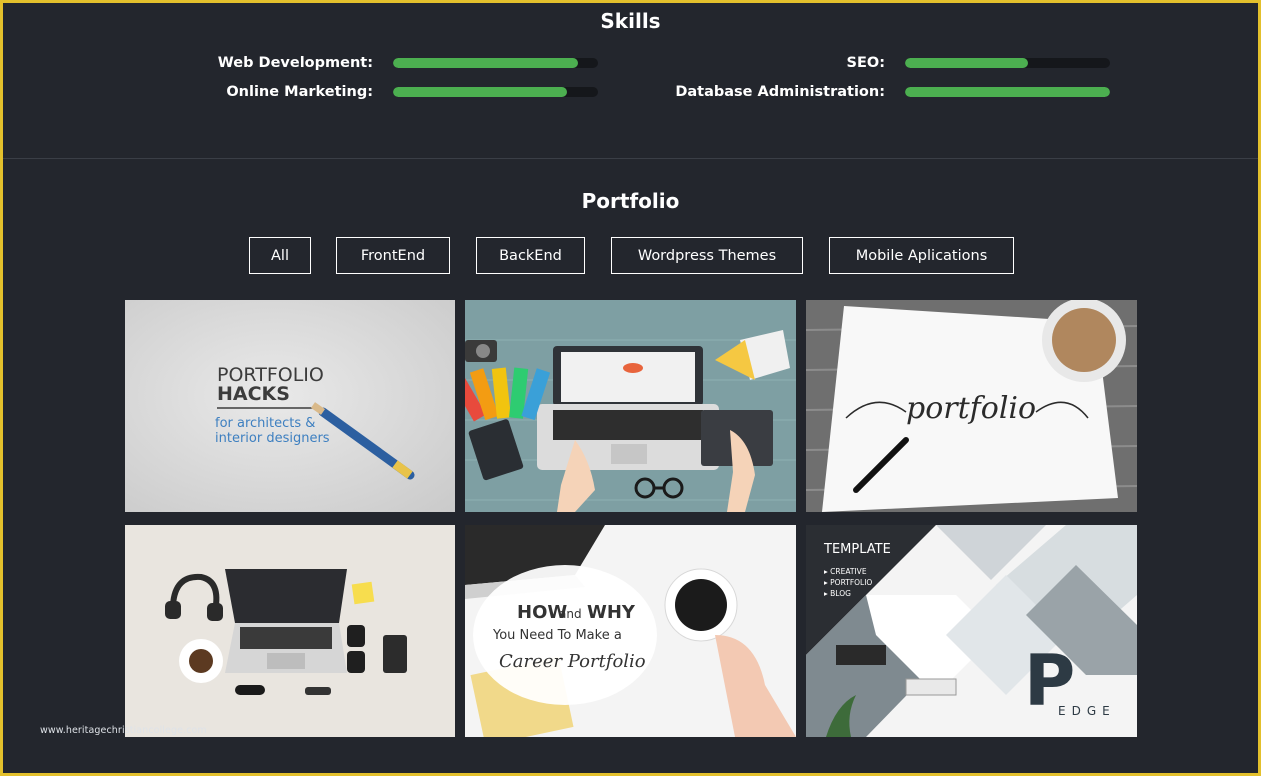 This screenshot has height=776, width=1261. What do you see at coordinates (444, 92) in the screenshot?
I see `skill-database-administration: Database Administration:` at bounding box center [444, 92].